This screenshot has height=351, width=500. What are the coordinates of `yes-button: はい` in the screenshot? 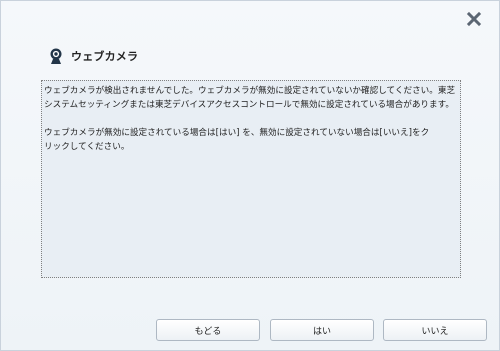 It's located at (322, 330).